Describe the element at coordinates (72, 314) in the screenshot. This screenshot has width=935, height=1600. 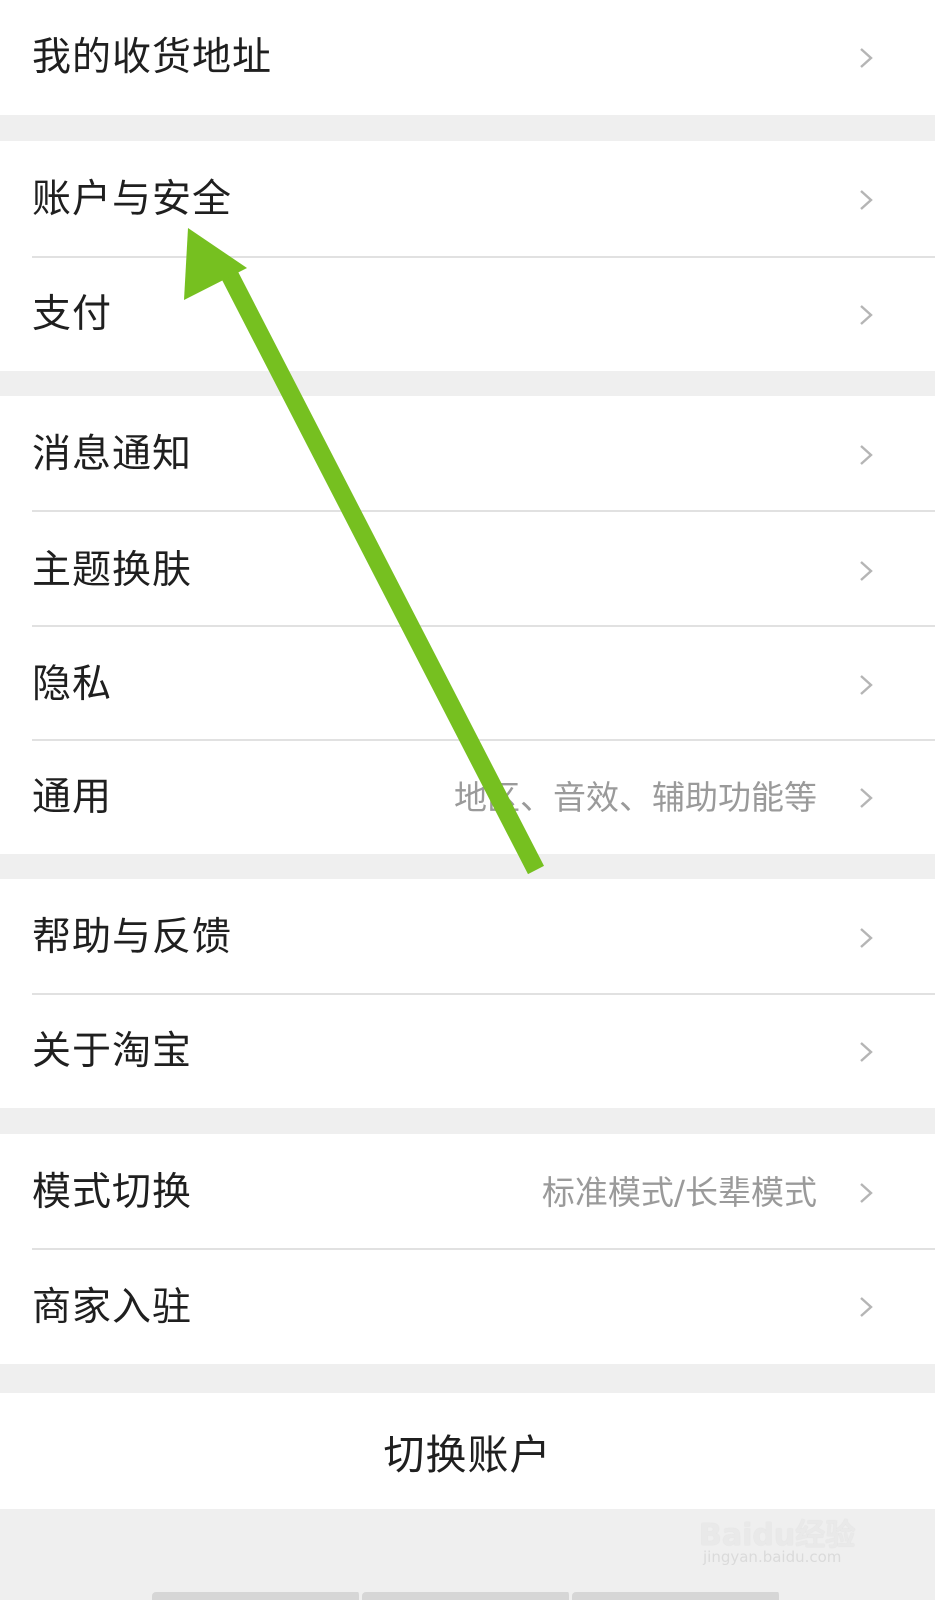
I see `settings-item-label: 支付` at that location.